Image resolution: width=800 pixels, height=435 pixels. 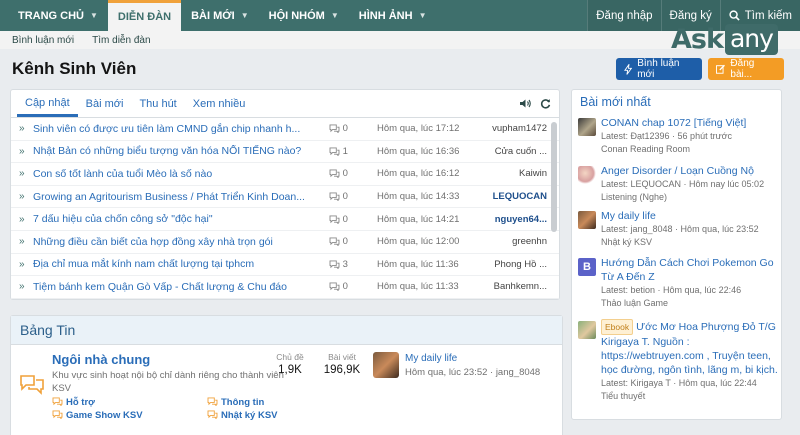 What do you see at coordinates (690, 396) in the screenshot?
I see `post-forum: Tiểu thuyết` at bounding box center [690, 396].